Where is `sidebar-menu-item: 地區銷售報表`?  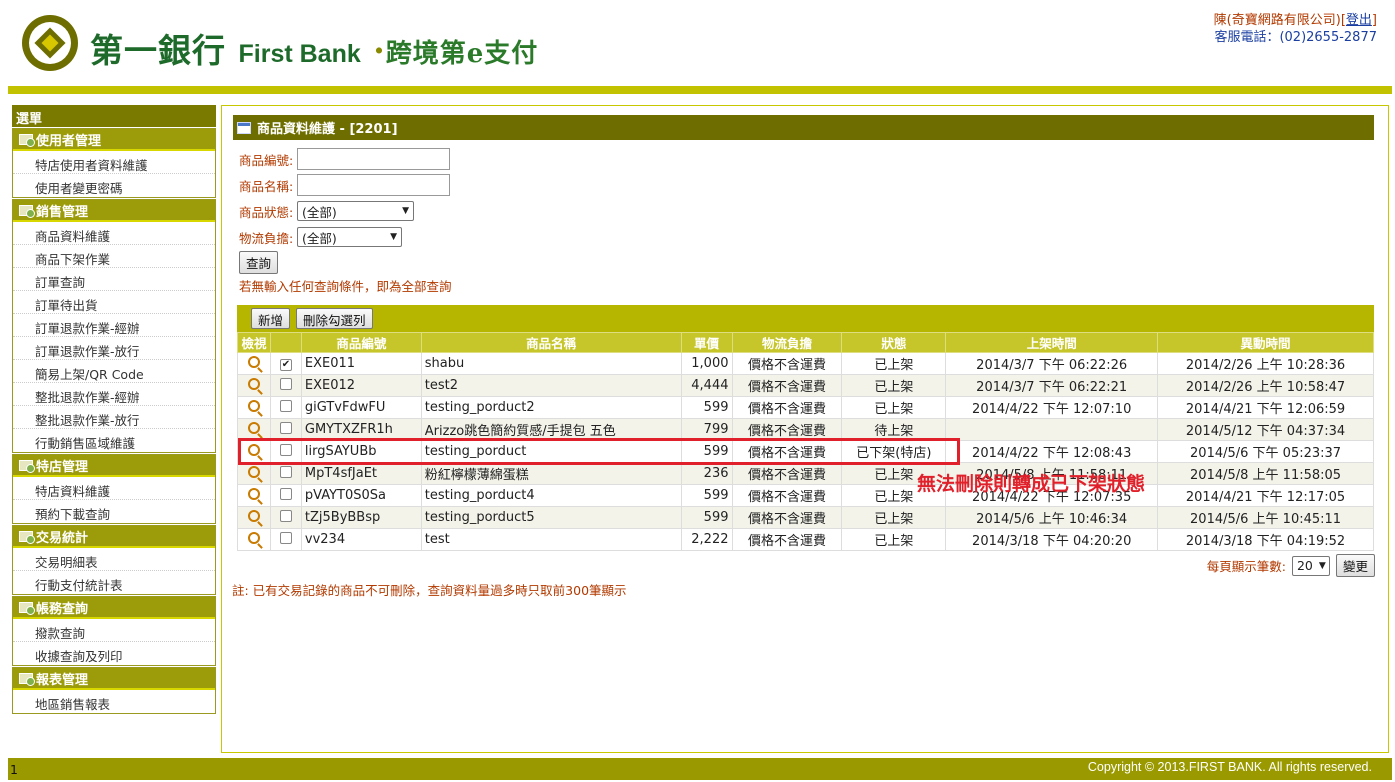 sidebar-menu-item: 地區銷售報表 is located at coordinates (114, 701).